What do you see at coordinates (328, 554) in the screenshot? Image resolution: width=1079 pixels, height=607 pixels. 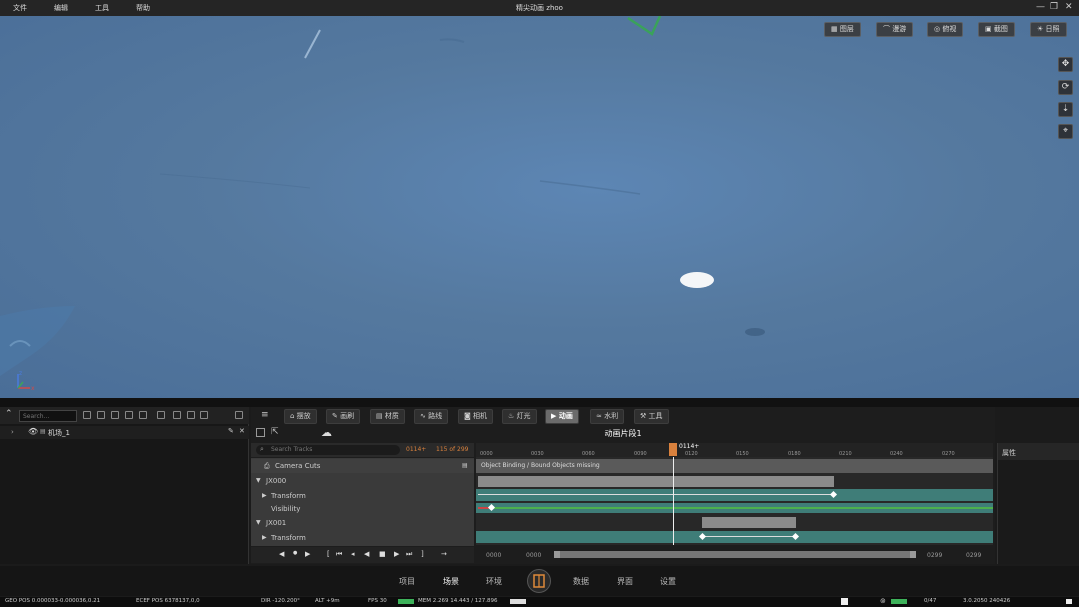 I see `range-start-button: [` at bounding box center [328, 554].